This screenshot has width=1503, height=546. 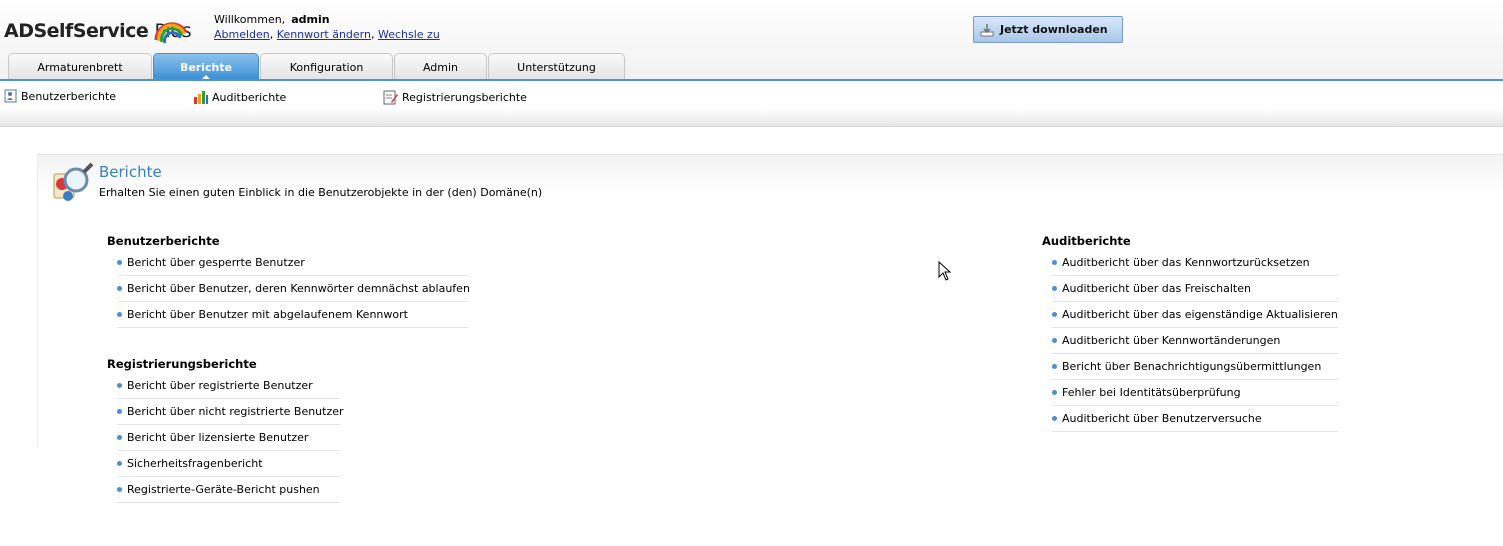 I want to click on list-item: Sicherheitsfragenbericht, so click(x=228, y=464).